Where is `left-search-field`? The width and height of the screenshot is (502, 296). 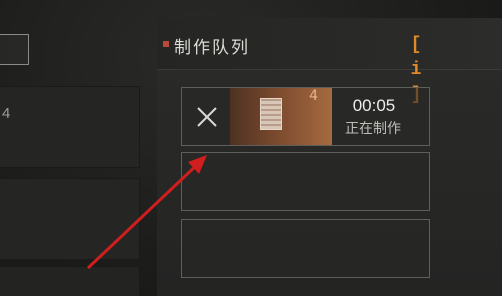 left-search-field is located at coordinates (14, 49).